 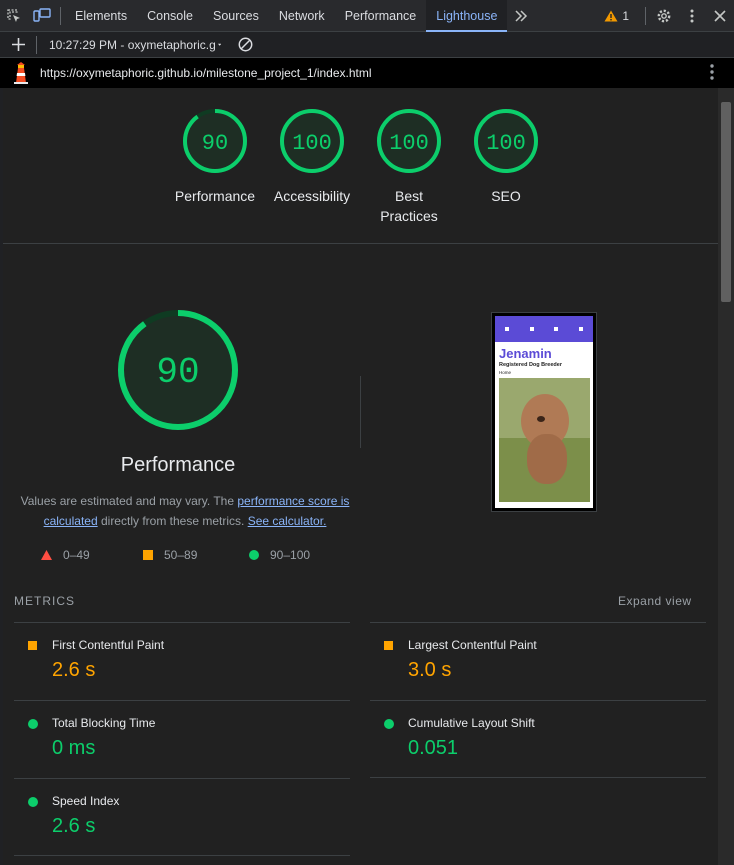 I want to click on scrollbar-thumb, so click(x=726, y=202).